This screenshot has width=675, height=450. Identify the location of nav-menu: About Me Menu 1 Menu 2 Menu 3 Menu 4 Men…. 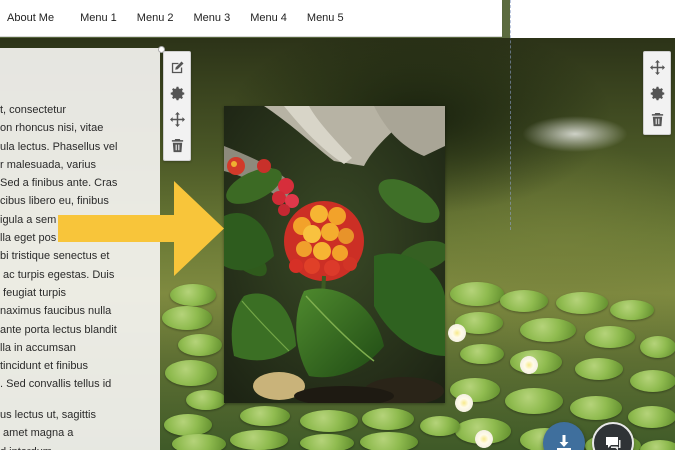
(251, 18).